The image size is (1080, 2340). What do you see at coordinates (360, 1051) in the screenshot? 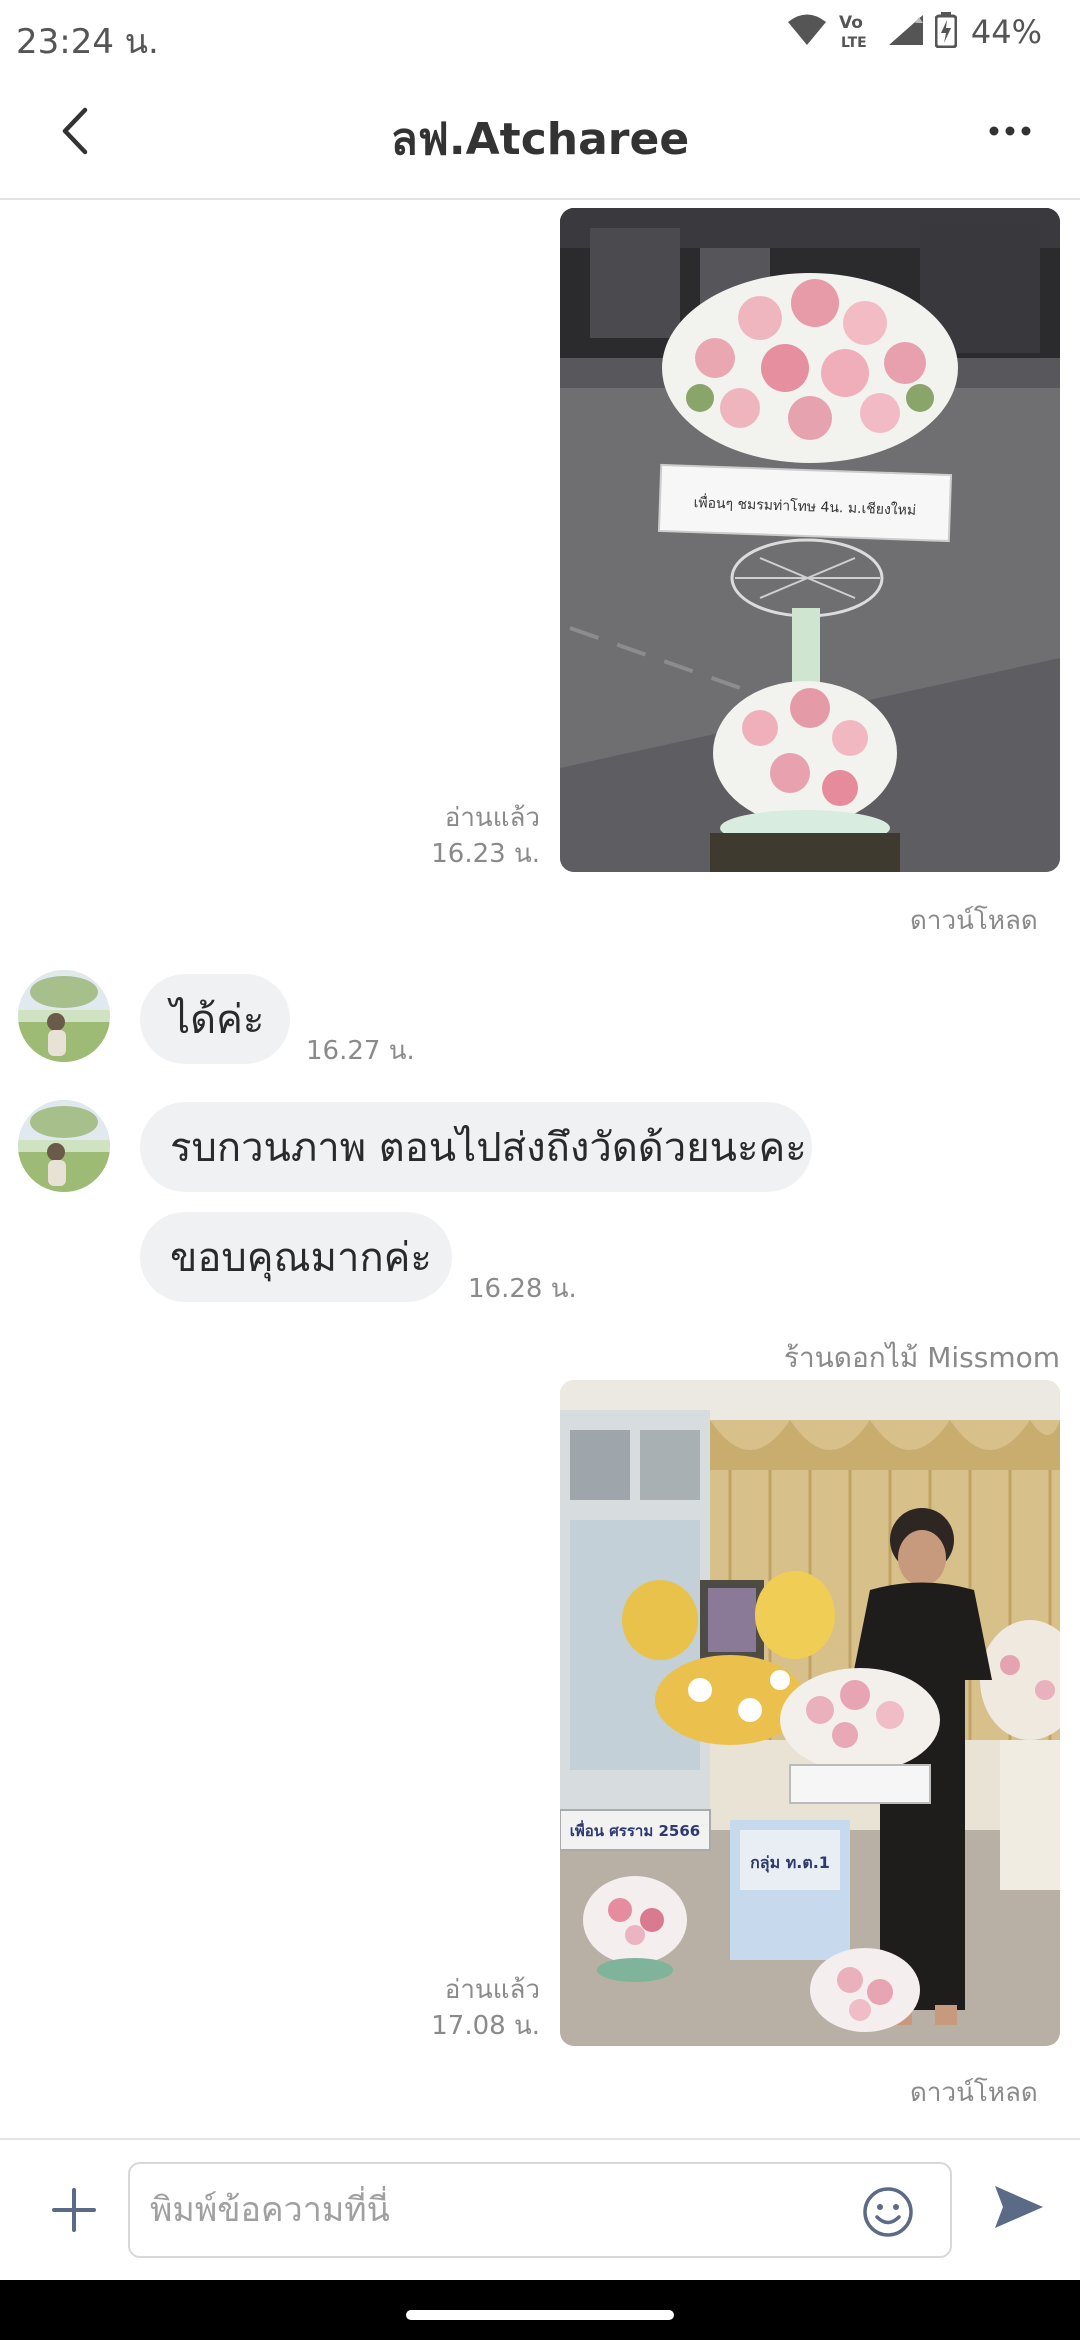
I see `message-time: 16.27 น.` at bounding box center [360, 1051].